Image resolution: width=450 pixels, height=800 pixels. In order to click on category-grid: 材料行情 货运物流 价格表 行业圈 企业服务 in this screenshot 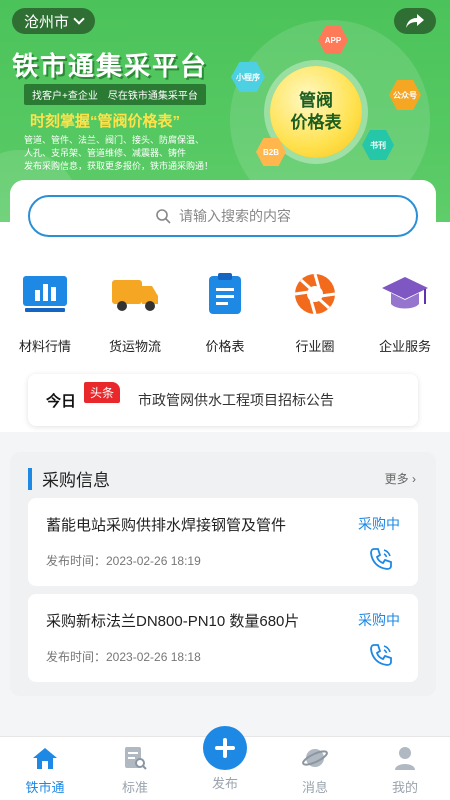, I will do `click(225, 313)`.